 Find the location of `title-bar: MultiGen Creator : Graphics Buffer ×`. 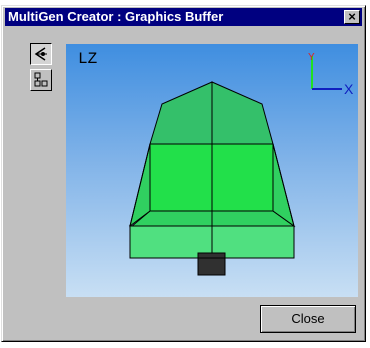

title-bar: MultiGen Creator : Graphics Buffer × is located at coordinates (183, 17).